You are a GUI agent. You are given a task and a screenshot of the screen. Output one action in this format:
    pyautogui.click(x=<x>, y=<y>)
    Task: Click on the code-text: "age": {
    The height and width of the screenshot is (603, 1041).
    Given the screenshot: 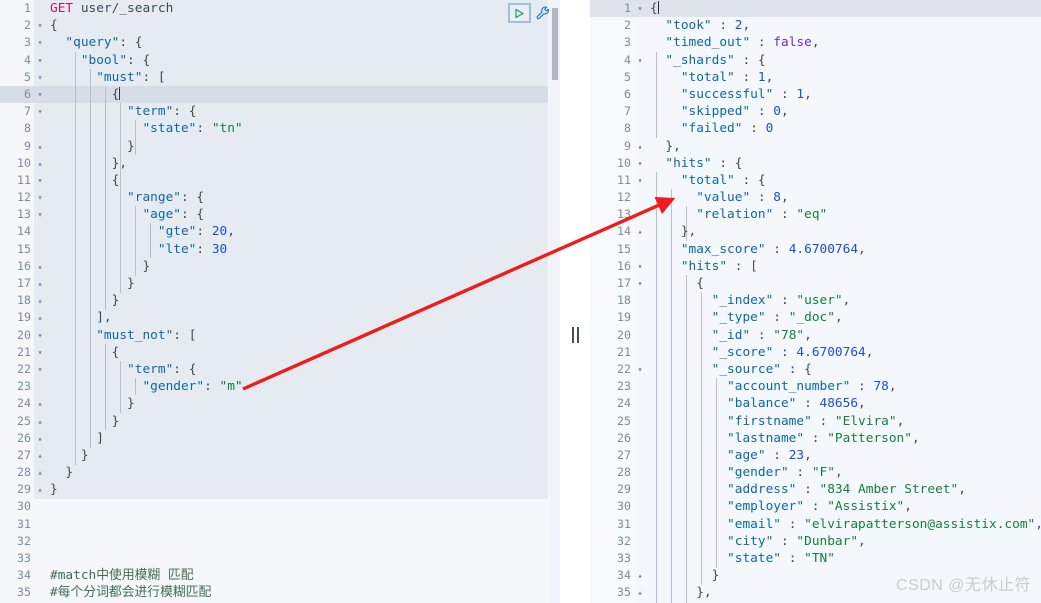 What is the action you would take?
    pyautogui.click(x=303, y=214)
    